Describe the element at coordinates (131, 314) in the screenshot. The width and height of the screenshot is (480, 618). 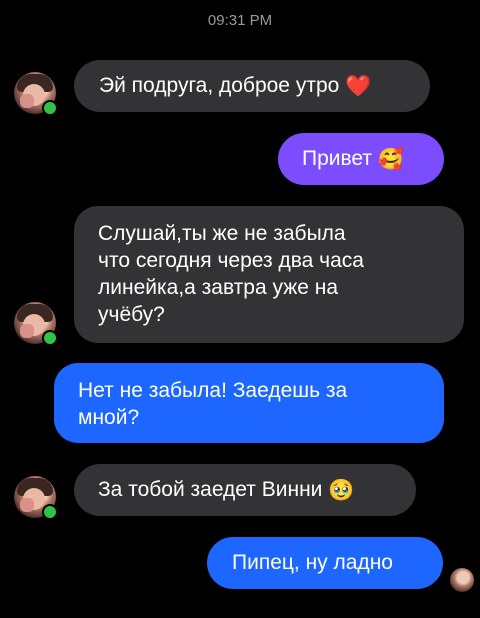
I see `message-line: учёбу?` at that location.